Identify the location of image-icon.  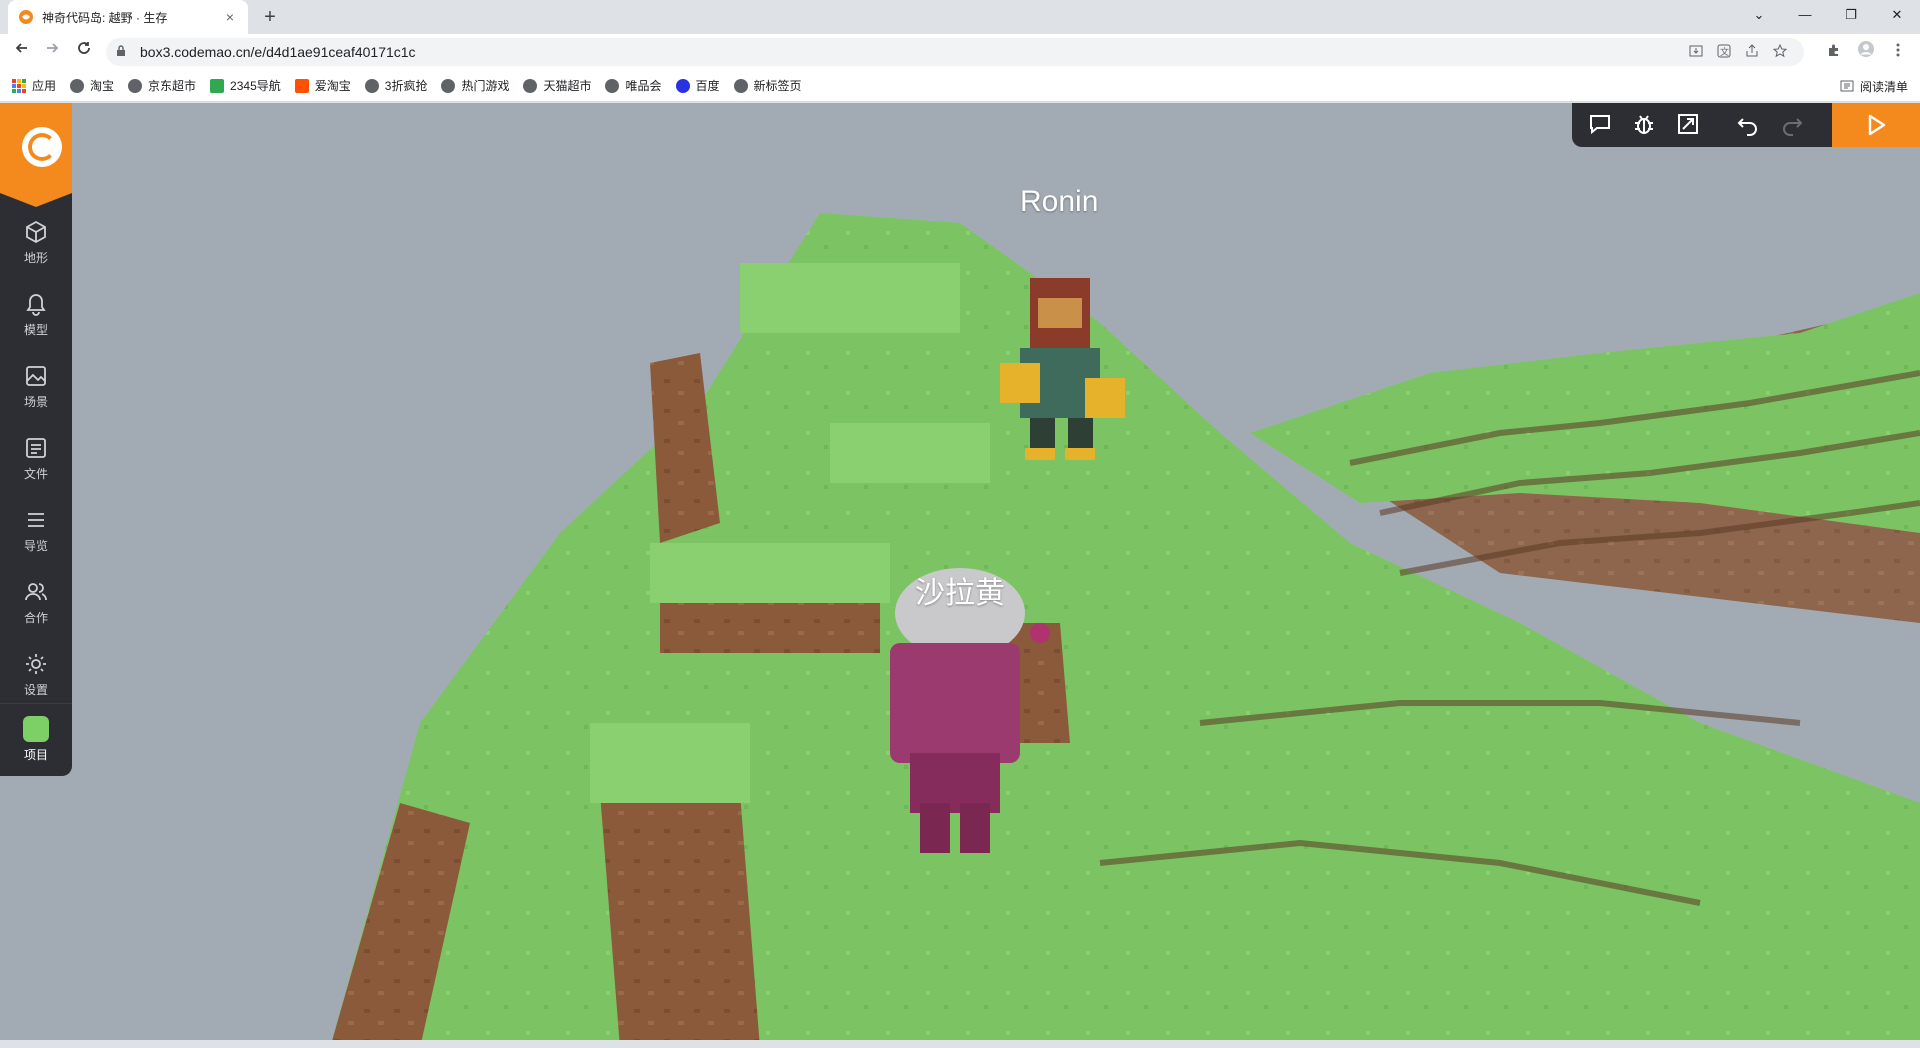
(36, 376).